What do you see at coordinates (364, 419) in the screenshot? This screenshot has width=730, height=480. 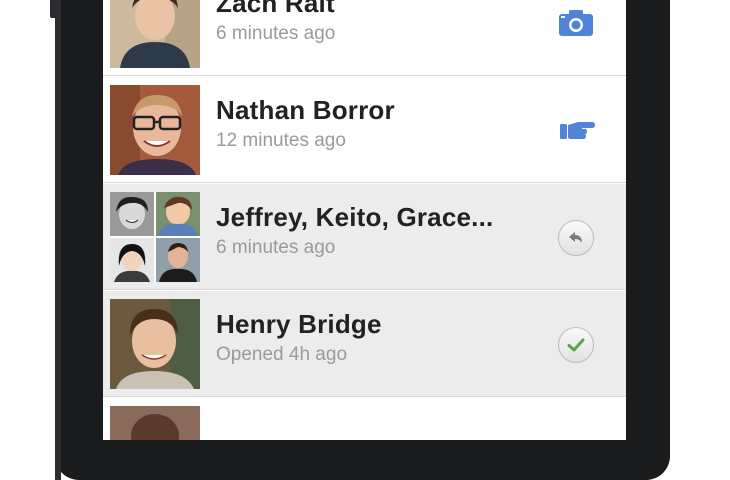 I see `conversation-row` at bounding box center [364, 419].